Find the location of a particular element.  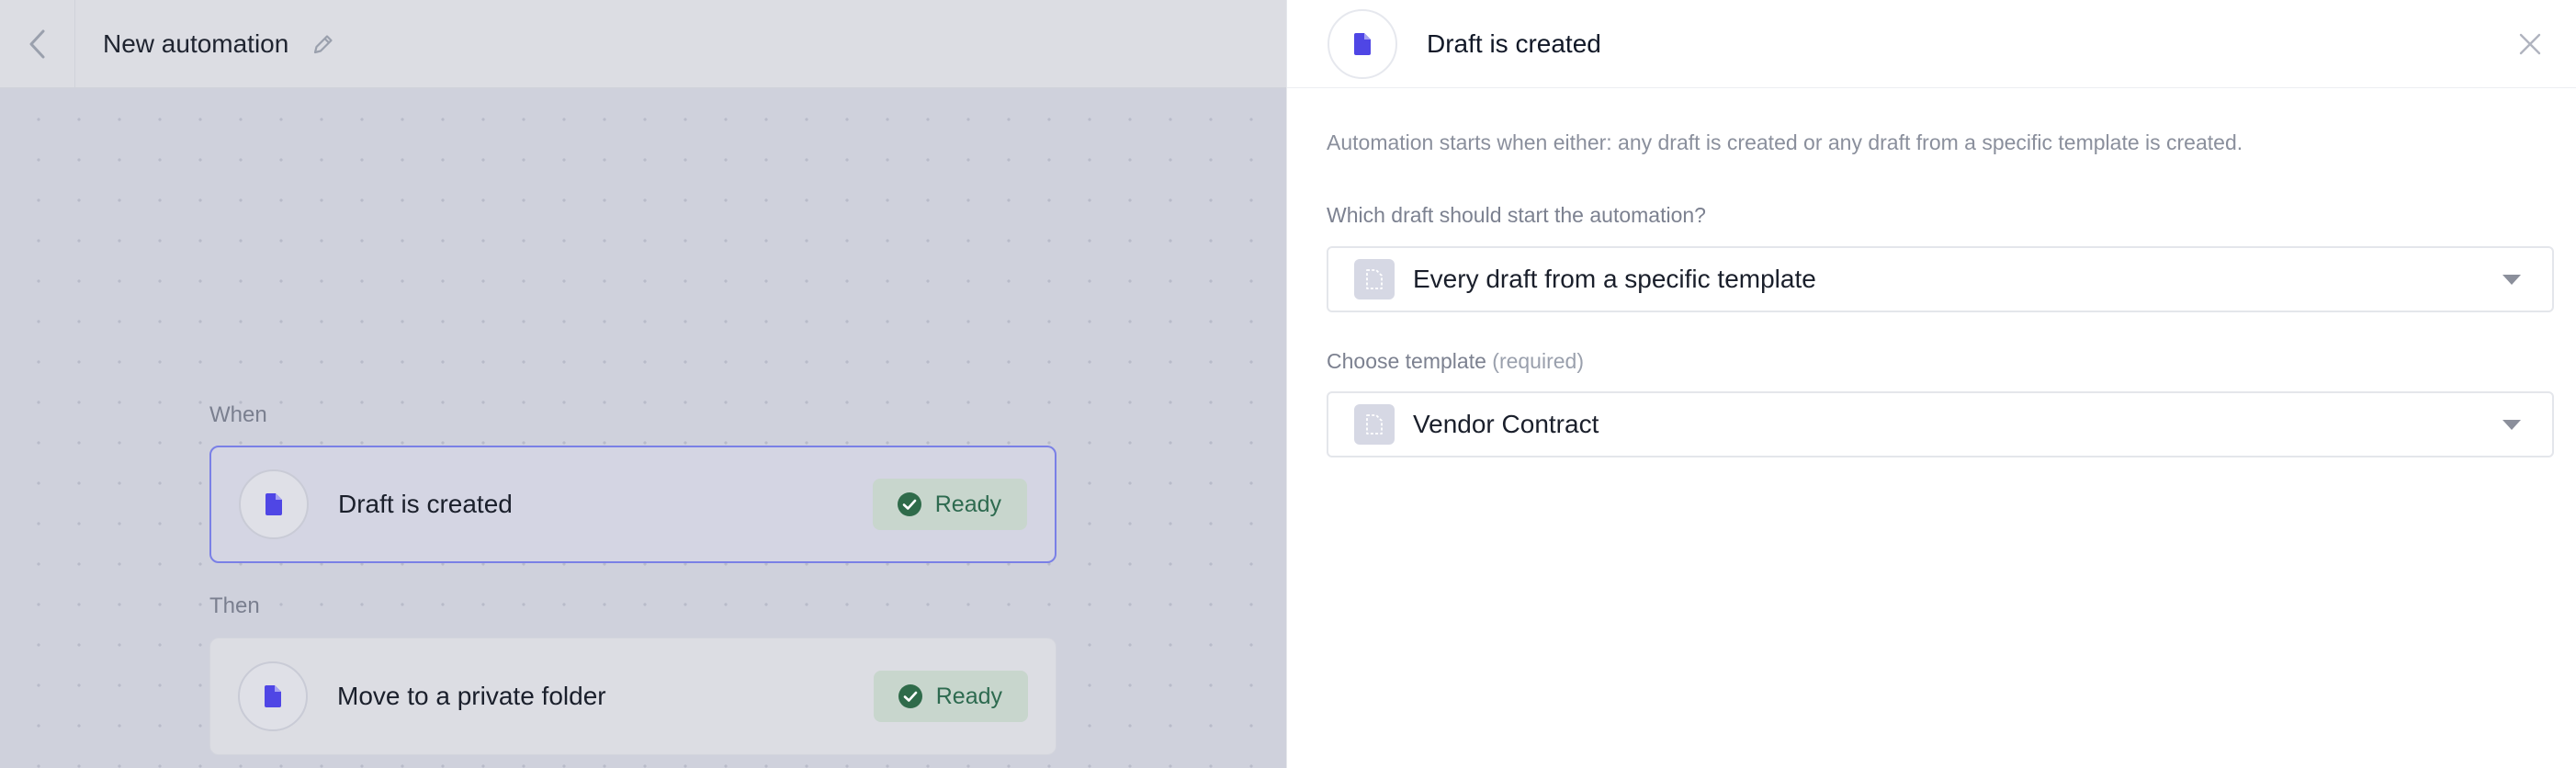

chevron-left-icon is located at coordinates (36, 43).